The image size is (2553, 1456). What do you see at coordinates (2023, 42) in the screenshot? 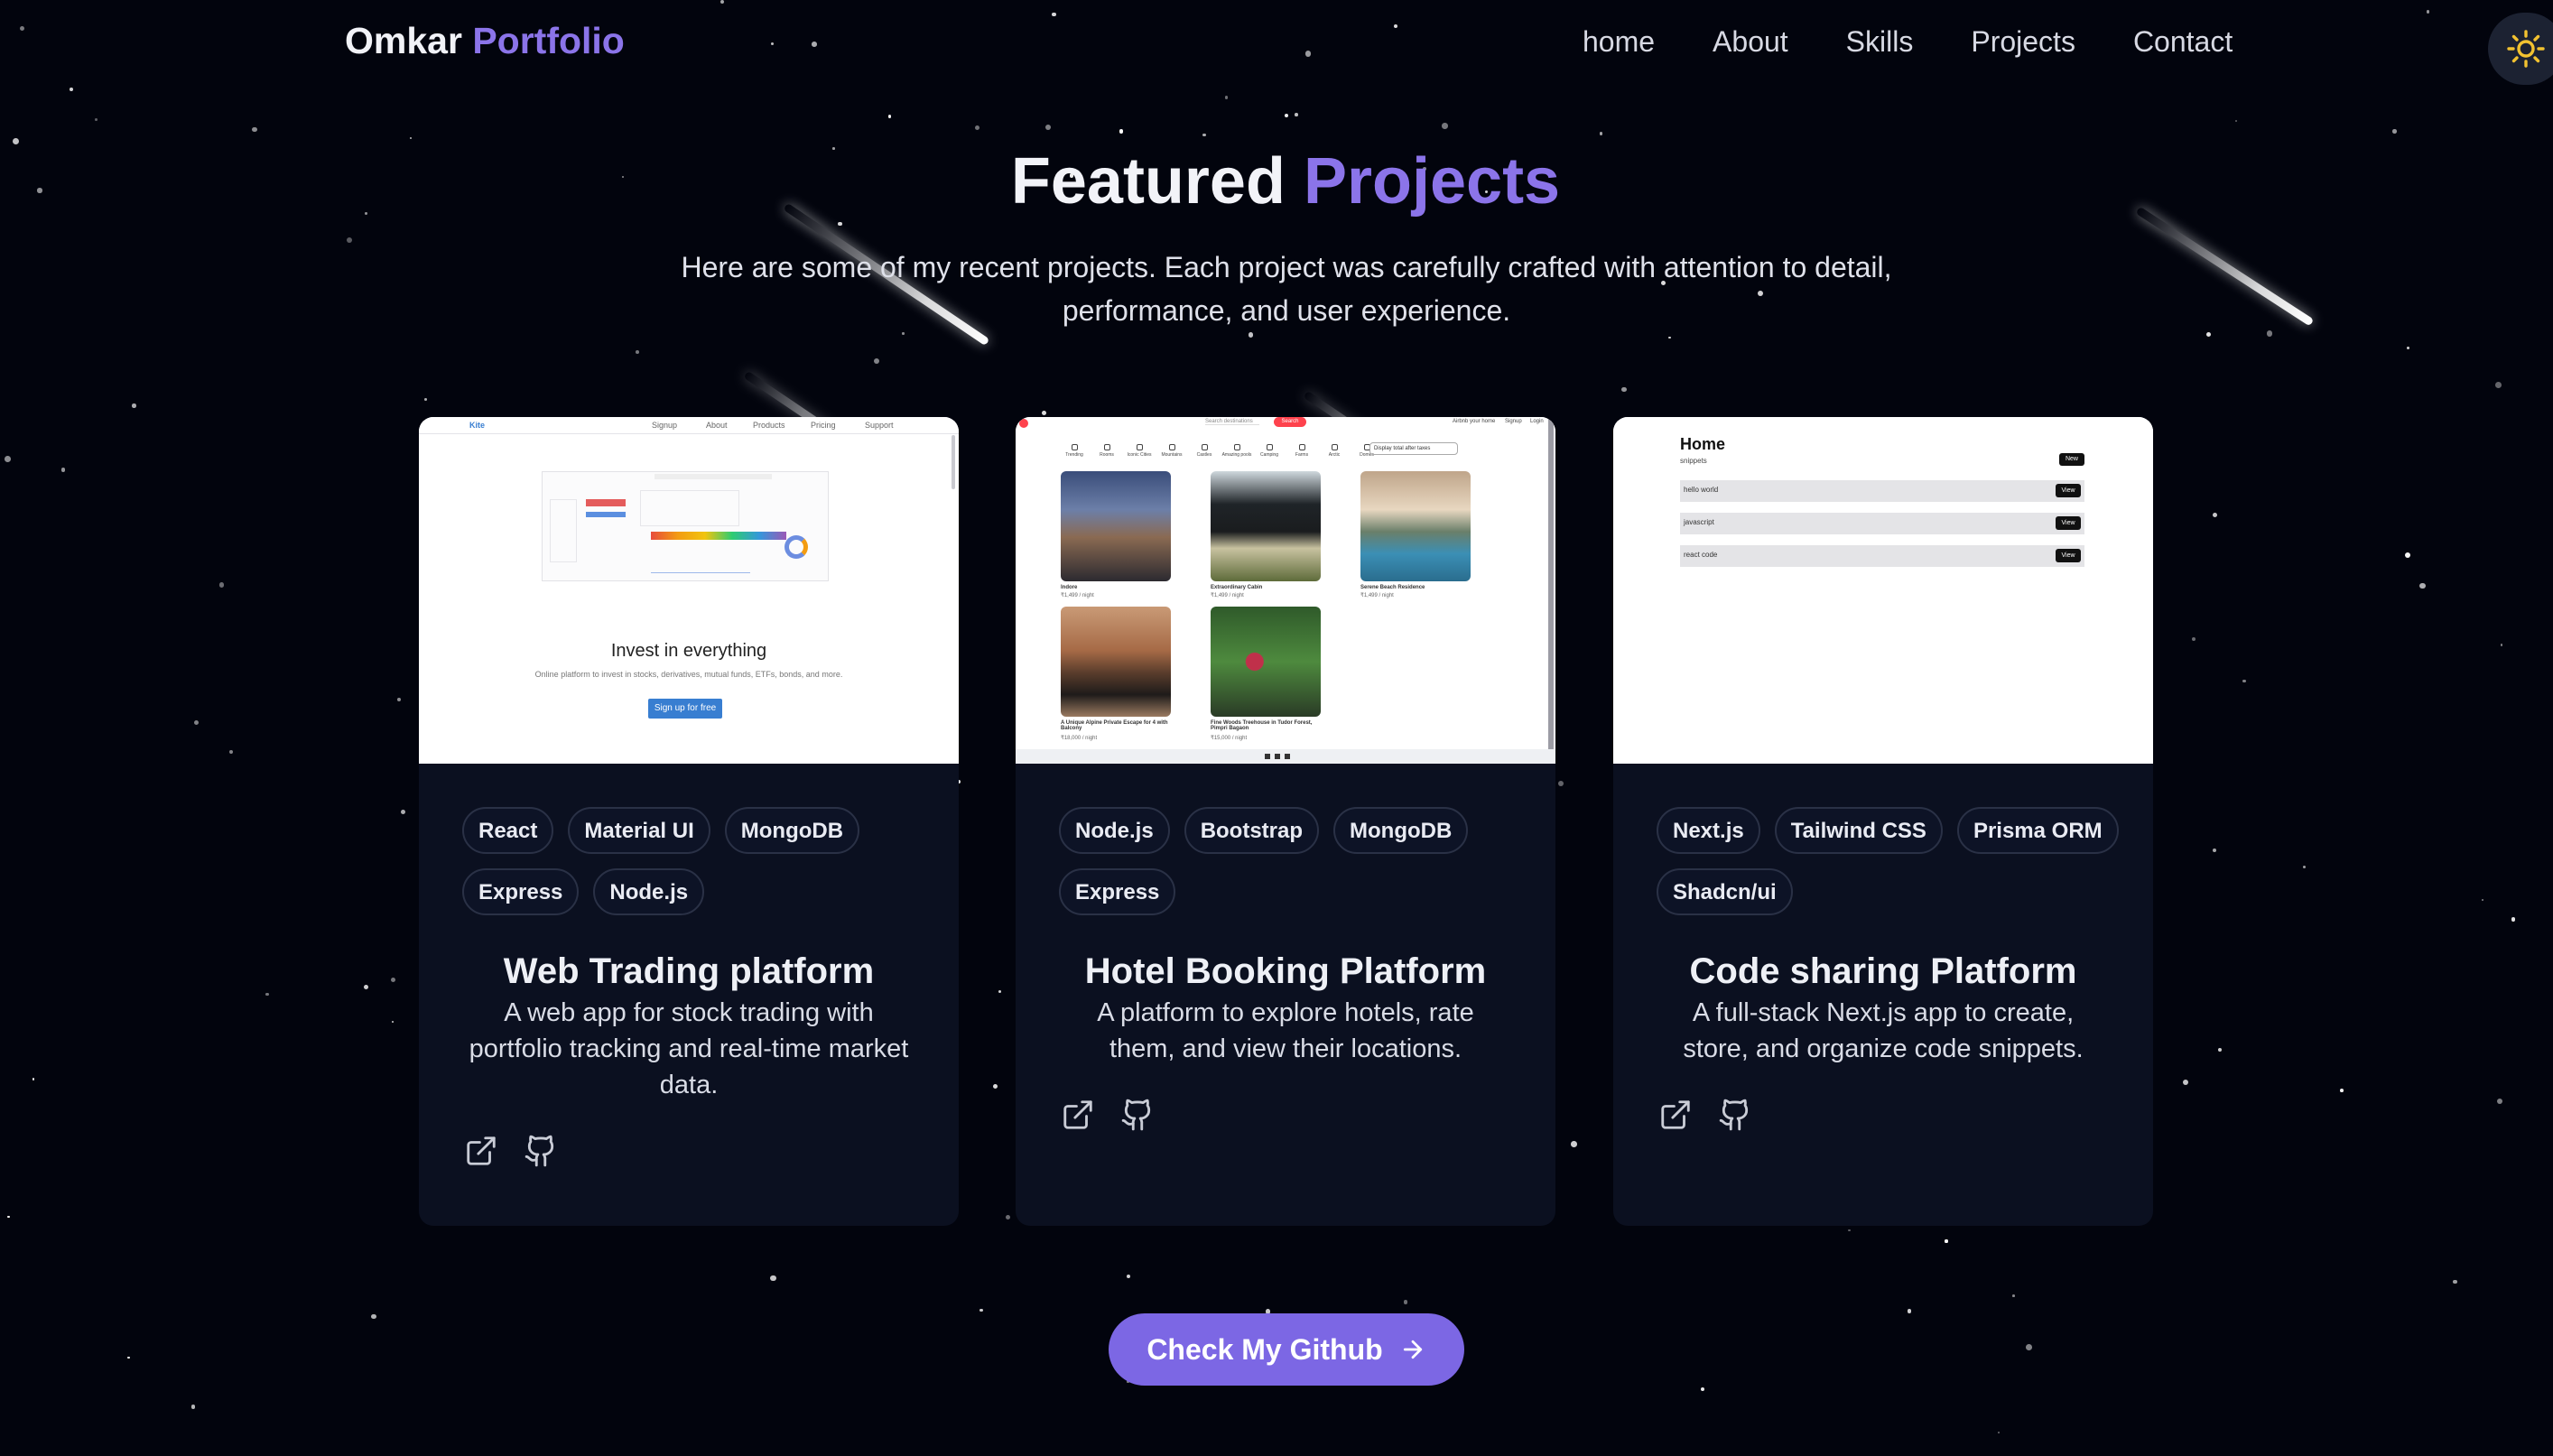
I see `nav-link-projects: Projects` at bounding box center [2023, 42].